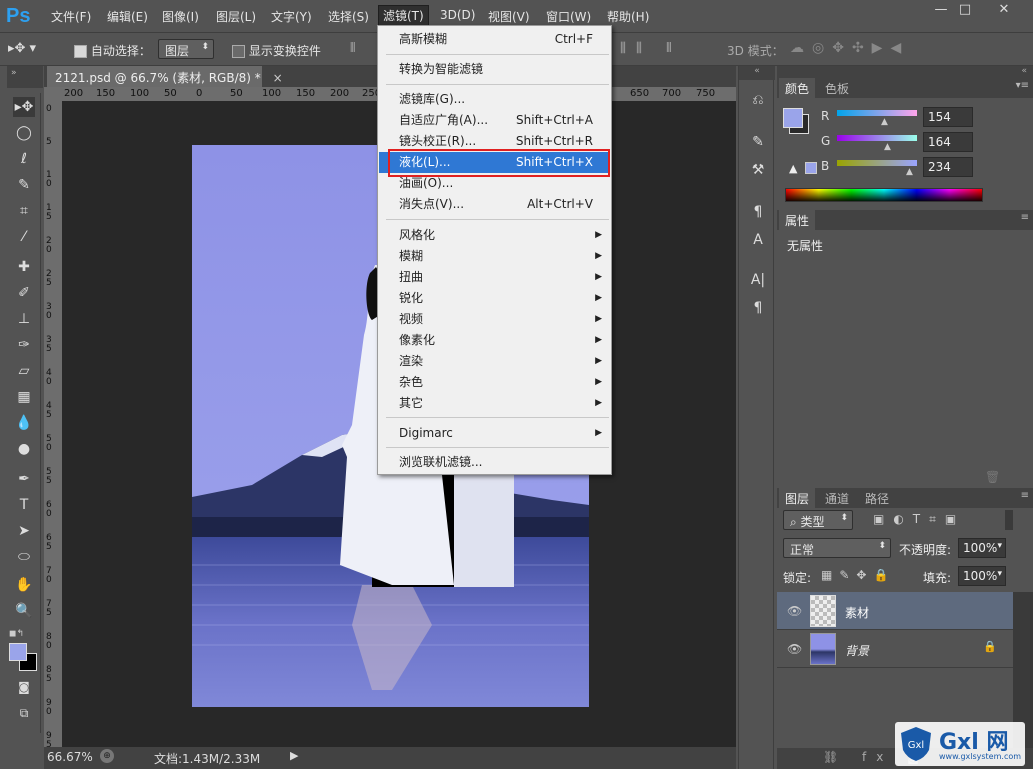 This screenshot has height=769, width=1033. Describe the element at coordinates (811, 168) in the screenshot. I see `web-safe-swatch` at that location.